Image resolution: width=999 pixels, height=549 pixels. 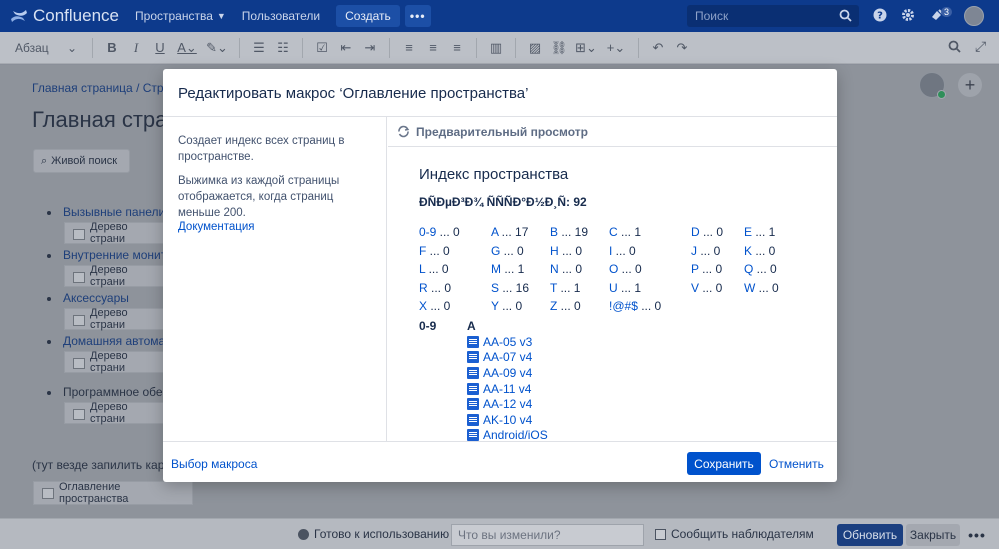 What do you see at coordinates (495, 288) in the screenshot?
I see `letter-link: S` at bounding box center [495, 288].